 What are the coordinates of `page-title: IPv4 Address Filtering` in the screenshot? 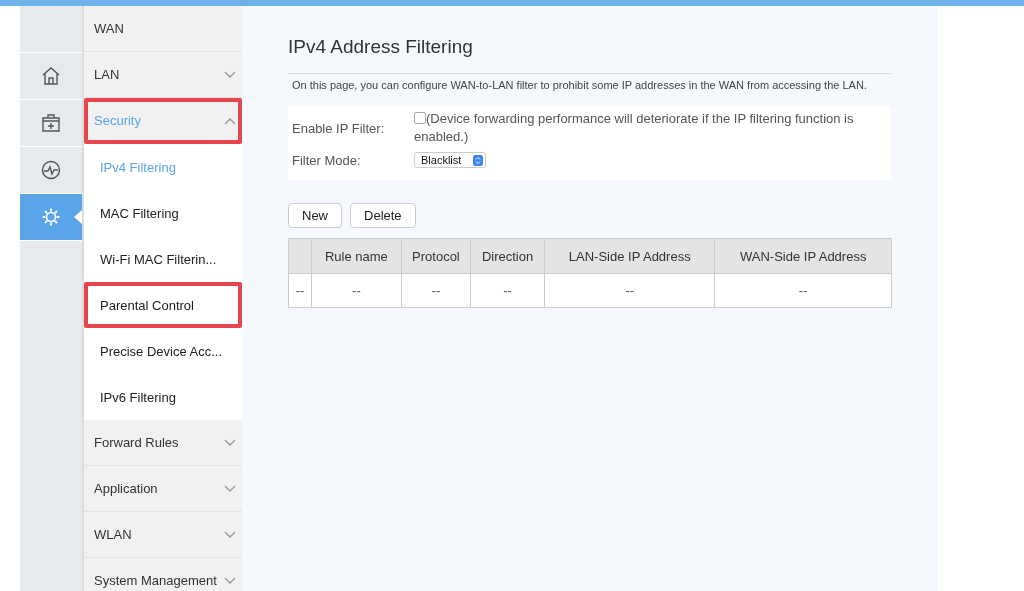 It's located at (381, 47).